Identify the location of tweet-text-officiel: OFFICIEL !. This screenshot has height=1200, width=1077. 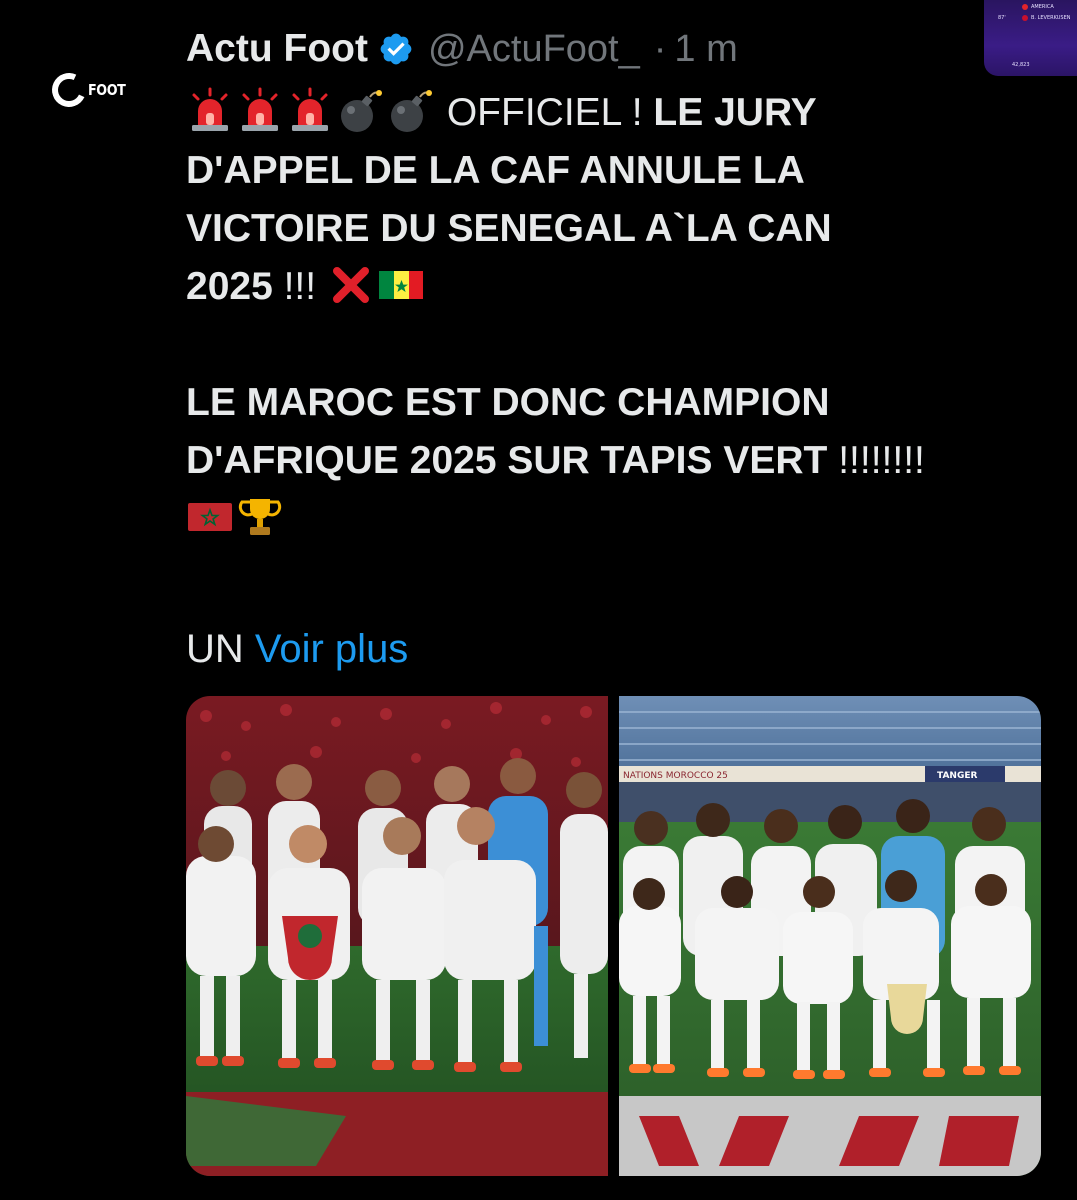
(550, 112).